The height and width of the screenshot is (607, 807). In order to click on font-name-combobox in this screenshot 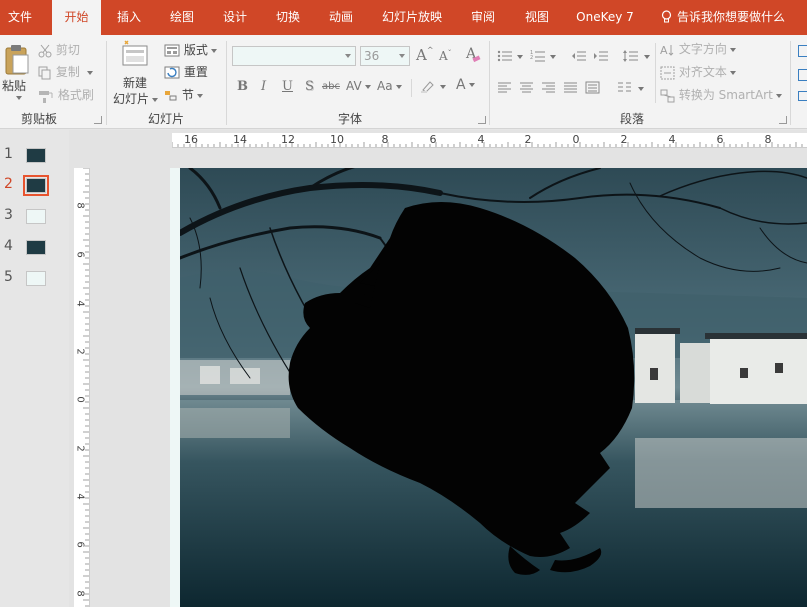, I will do `click(294, 56)`.